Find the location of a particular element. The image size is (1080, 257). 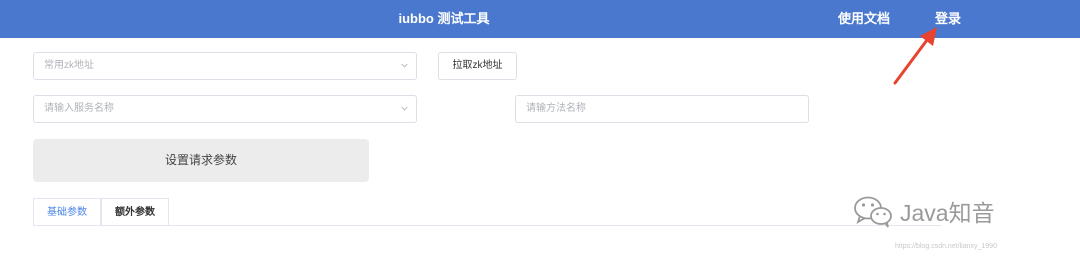

service-name-placeholder: 请输入服务名称 is located at coordinates (79, 108).